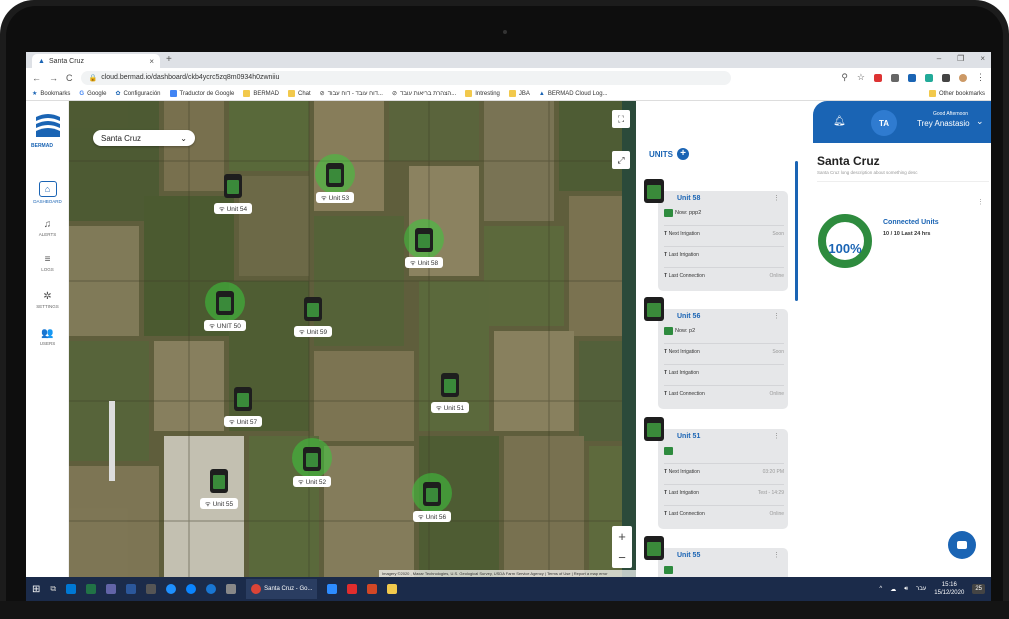 This screenshot has width=1009, height=619. I want to click on bookmark-item: ✿ Configuración, so click(137, 94).